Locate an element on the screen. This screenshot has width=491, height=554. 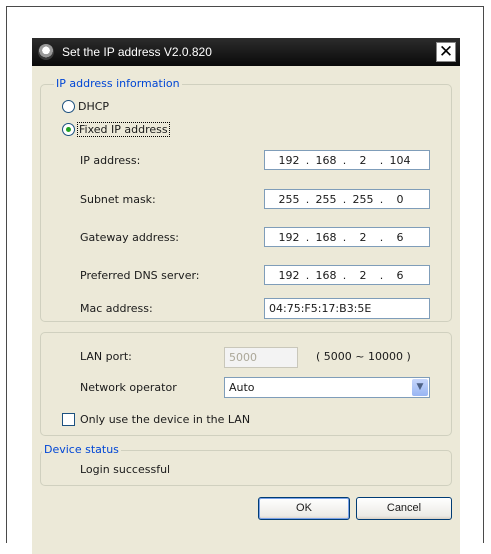
network-operator-value: Auto is located at coordinates (242, 387).